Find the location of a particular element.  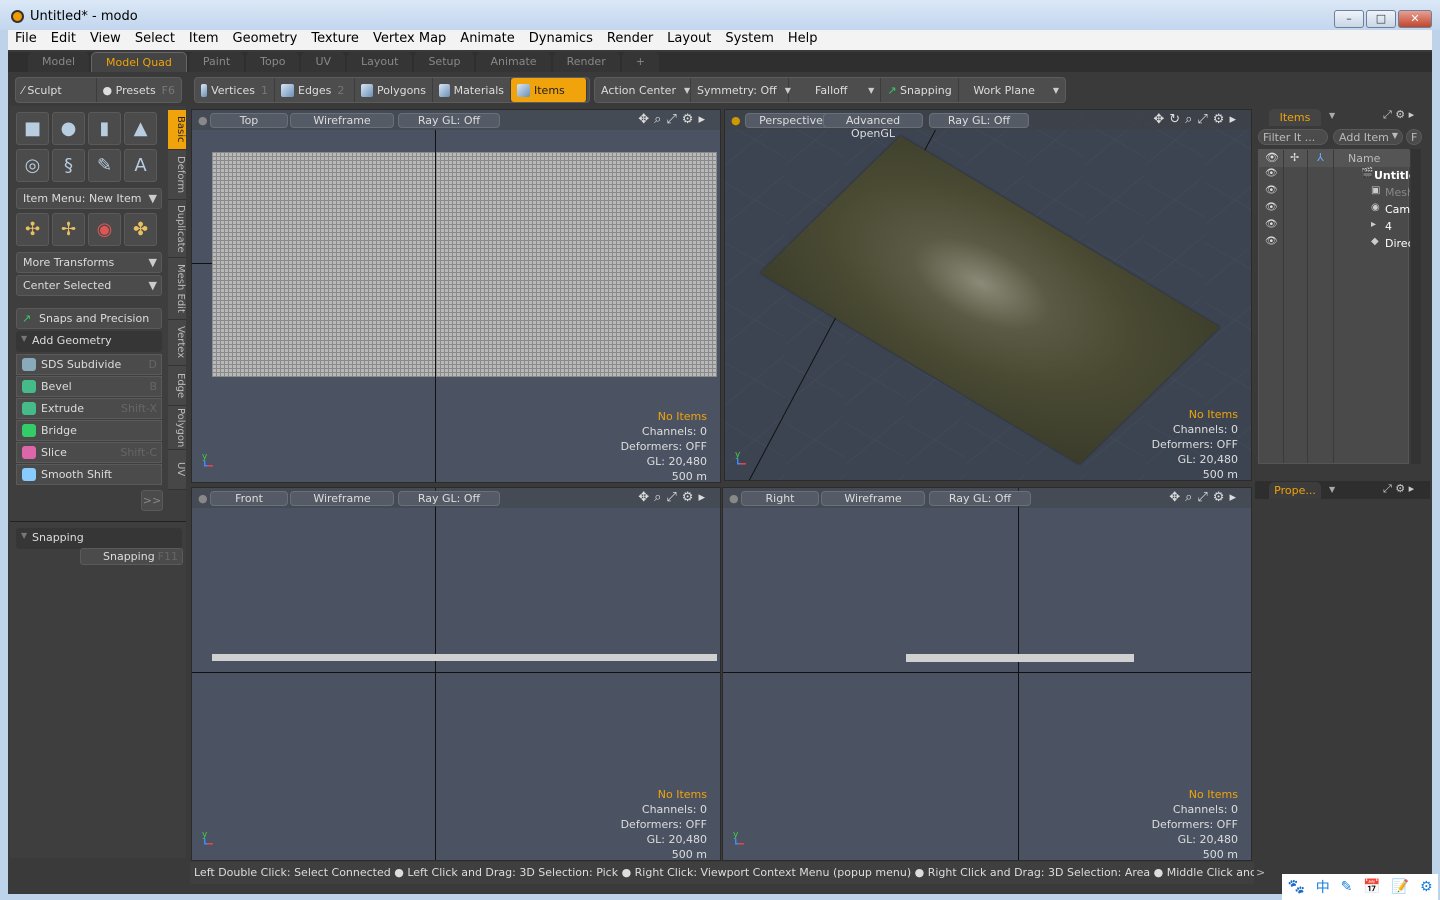

action-center-dropdown: Action Center ▼ is located at coordinates (643, 90).